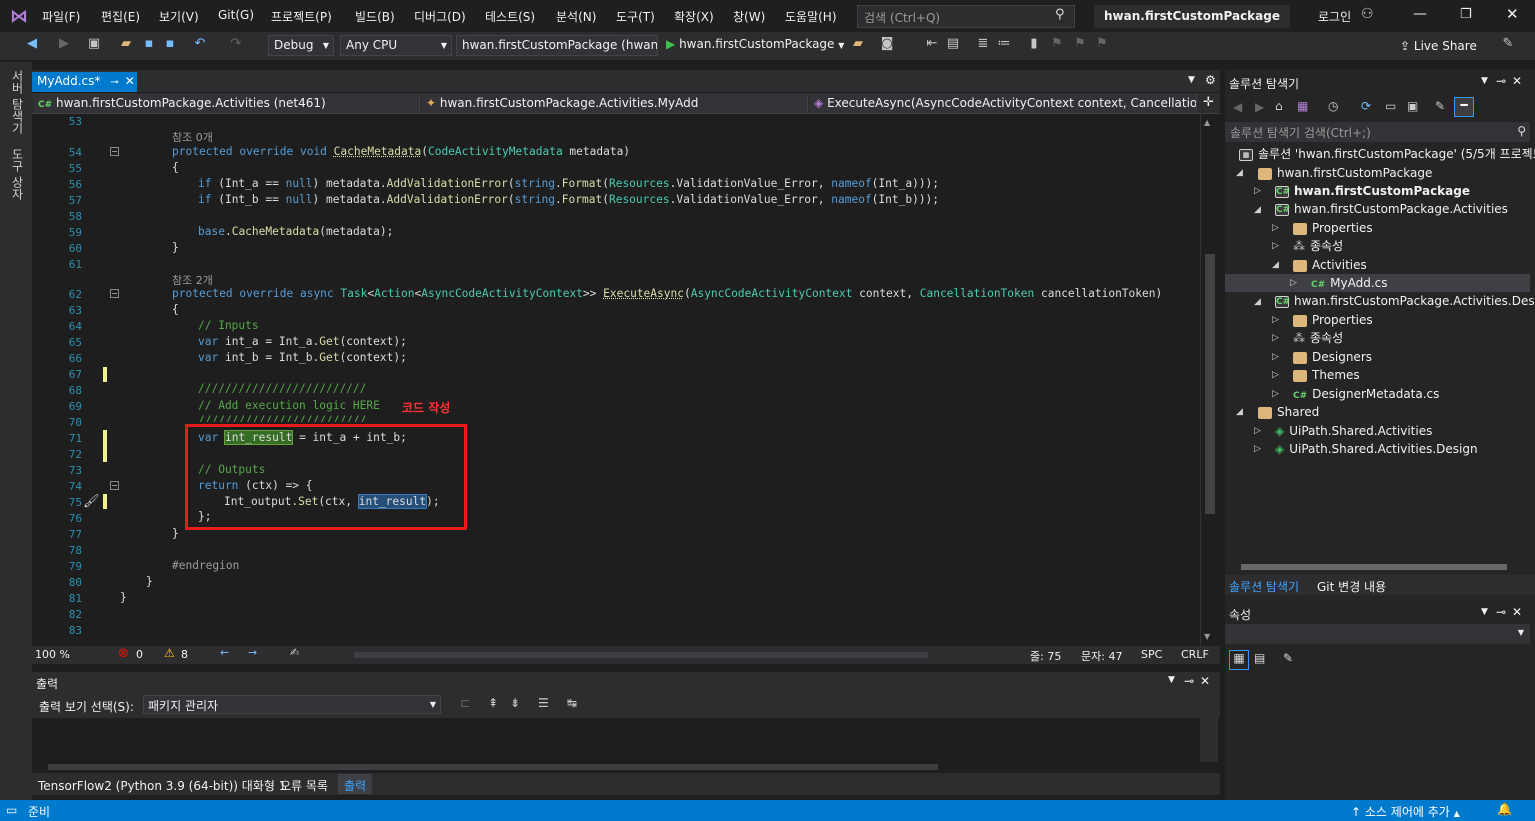  I want to click on maximize-button: ❐, so click(1466, 14).